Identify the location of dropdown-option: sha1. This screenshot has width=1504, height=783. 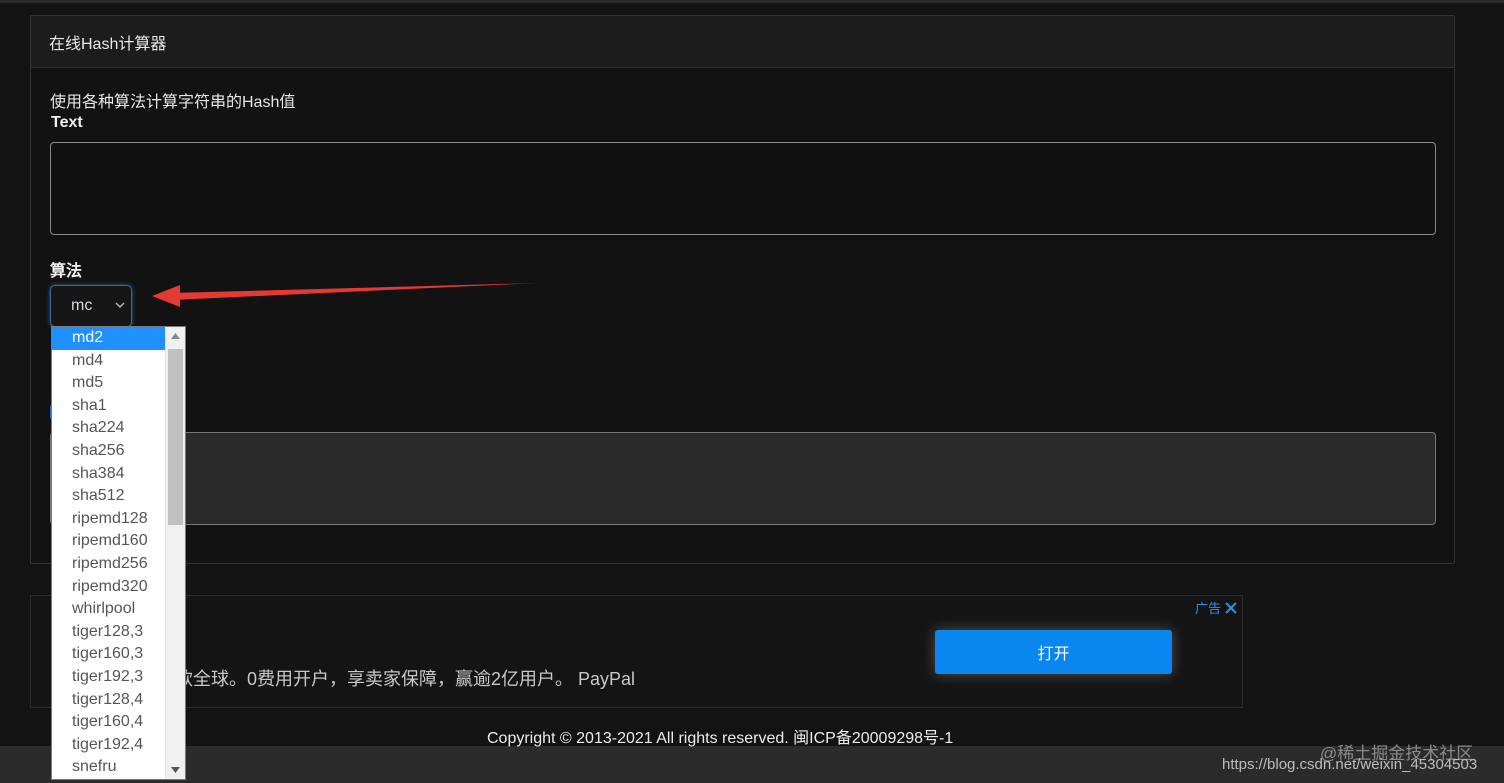
(108, 406).